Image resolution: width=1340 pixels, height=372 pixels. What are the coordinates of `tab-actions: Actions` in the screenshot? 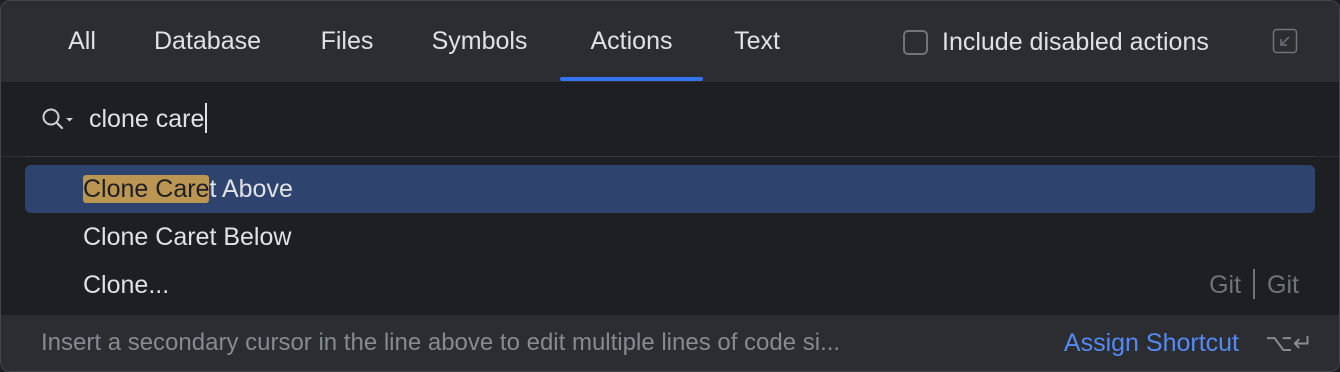 It's located at (631, 41).